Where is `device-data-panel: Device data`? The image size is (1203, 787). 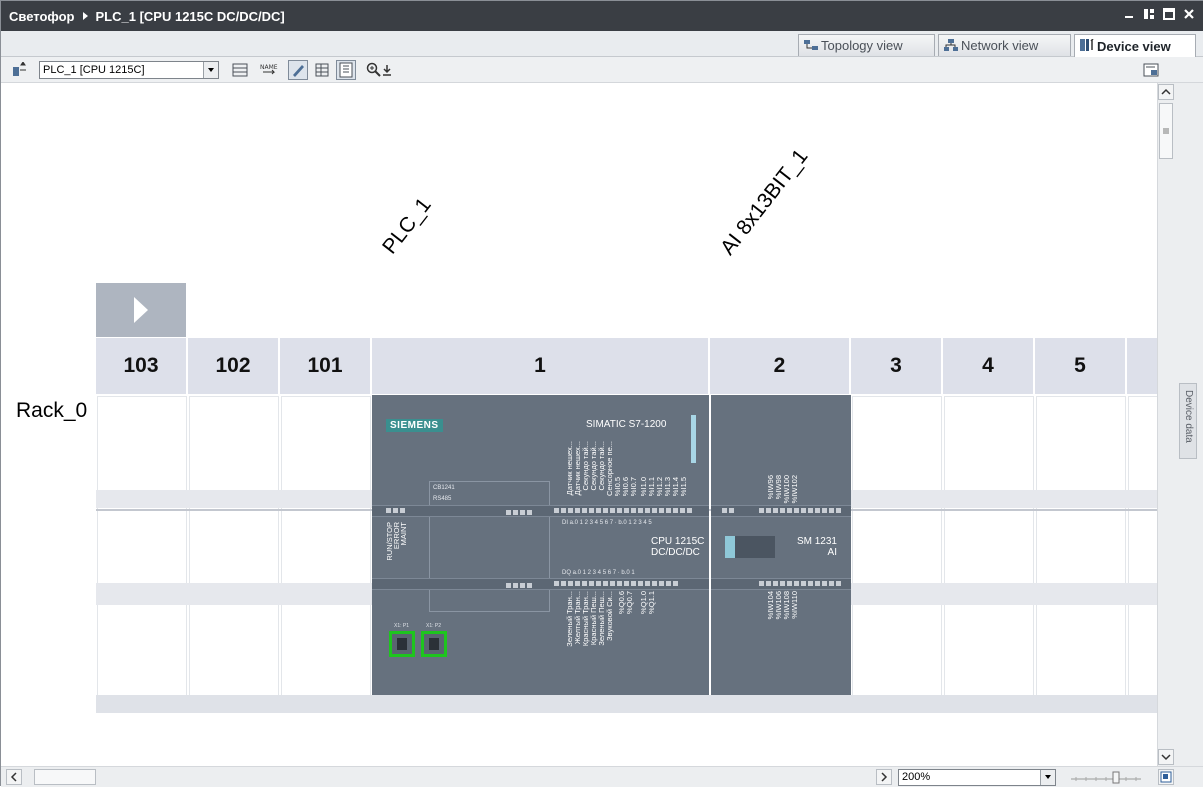
device-data-panel: Device data is located at coordinates (1188, 424).